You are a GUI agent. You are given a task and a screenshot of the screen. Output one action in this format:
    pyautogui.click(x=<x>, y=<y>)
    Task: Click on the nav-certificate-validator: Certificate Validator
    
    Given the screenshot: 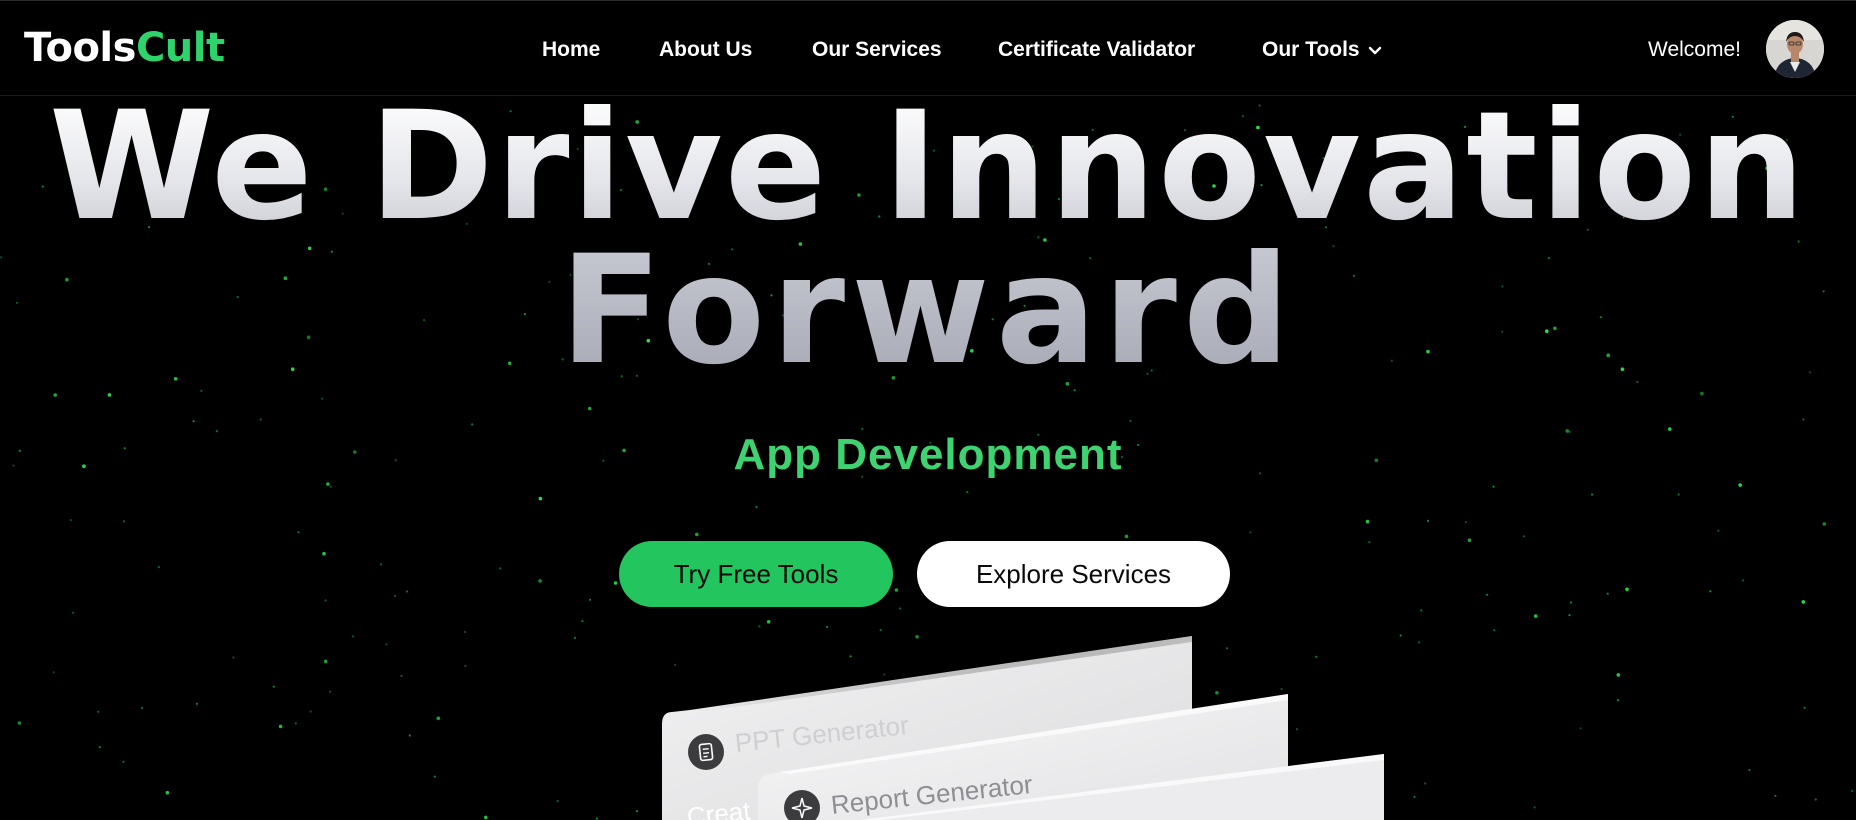 What is the action you would take?
    pyautogui.click(x=1096, y=50)
    